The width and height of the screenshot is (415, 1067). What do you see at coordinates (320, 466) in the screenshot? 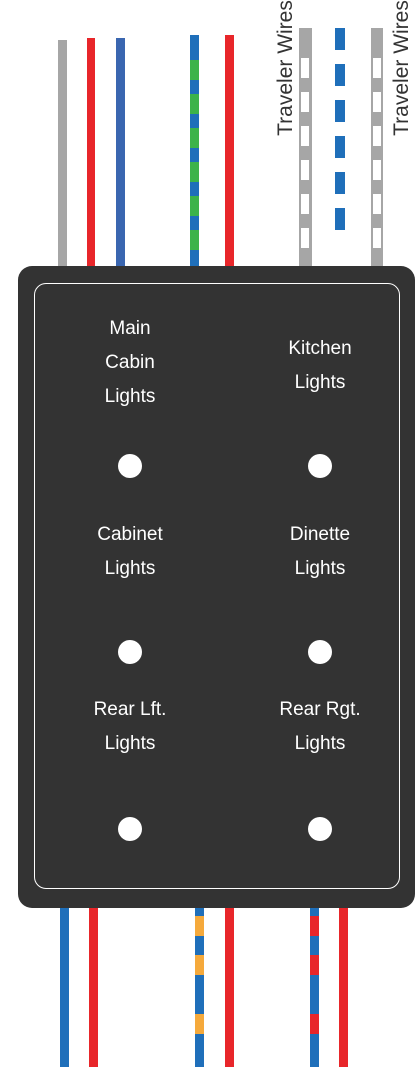
I see `switch-button-kitchen` at bounding box center [320, 466].